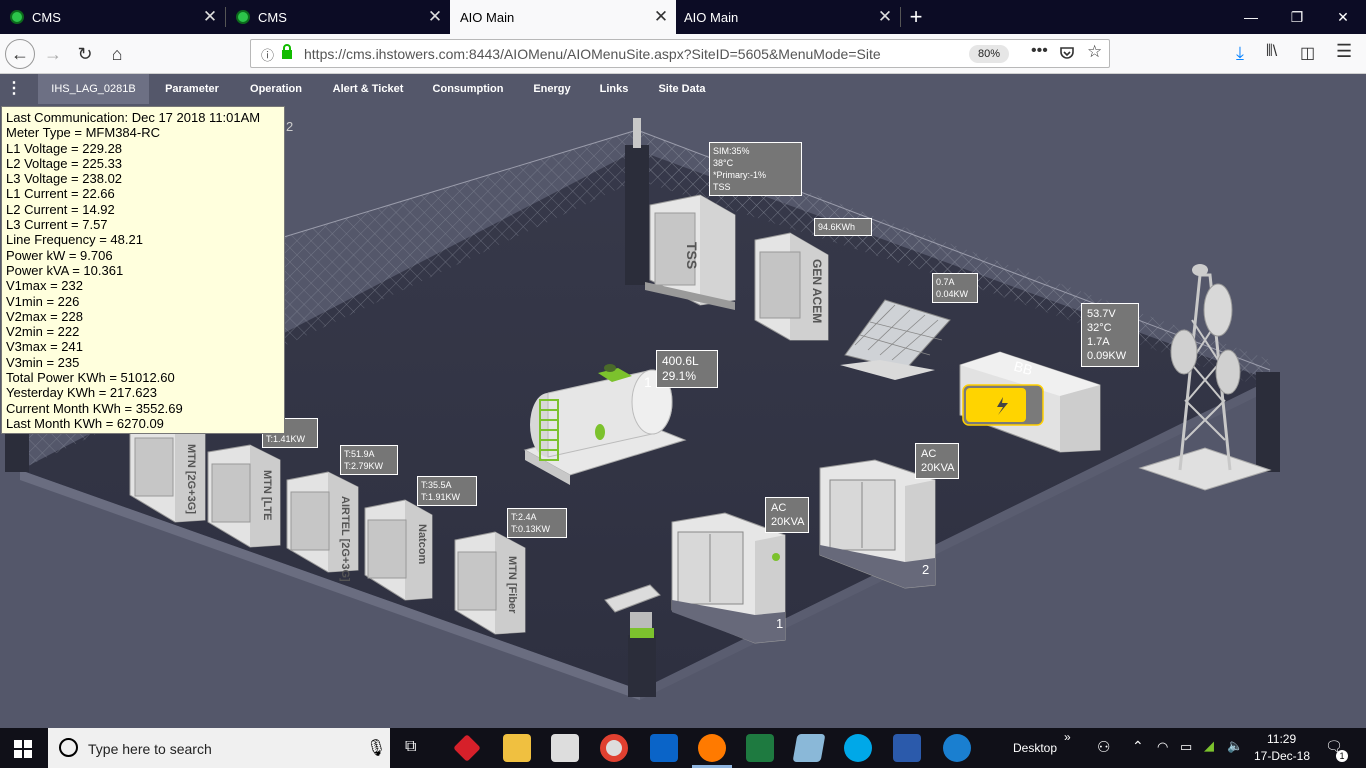 The width and height of the screenshot is (1366, 768). I want to click on tooltip-line: Line Frequency = 48.21, so click(74, 240).